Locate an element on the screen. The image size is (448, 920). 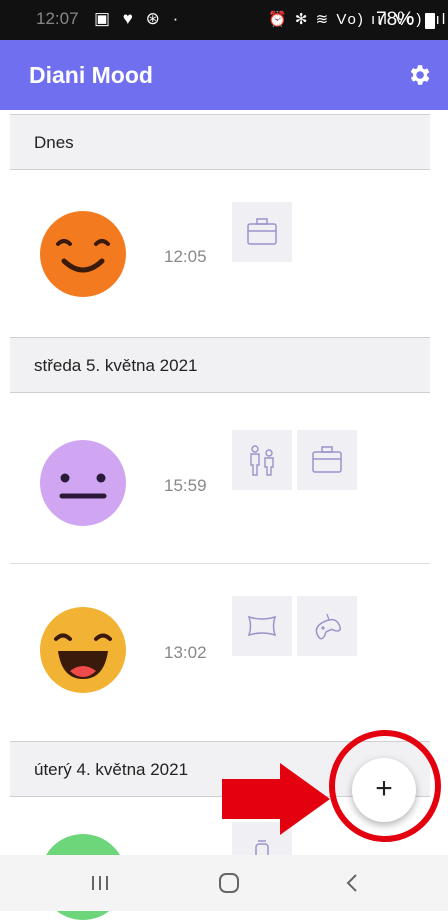
day-header-label: středa 5. května 2021 is located at coordinates (116, 365).